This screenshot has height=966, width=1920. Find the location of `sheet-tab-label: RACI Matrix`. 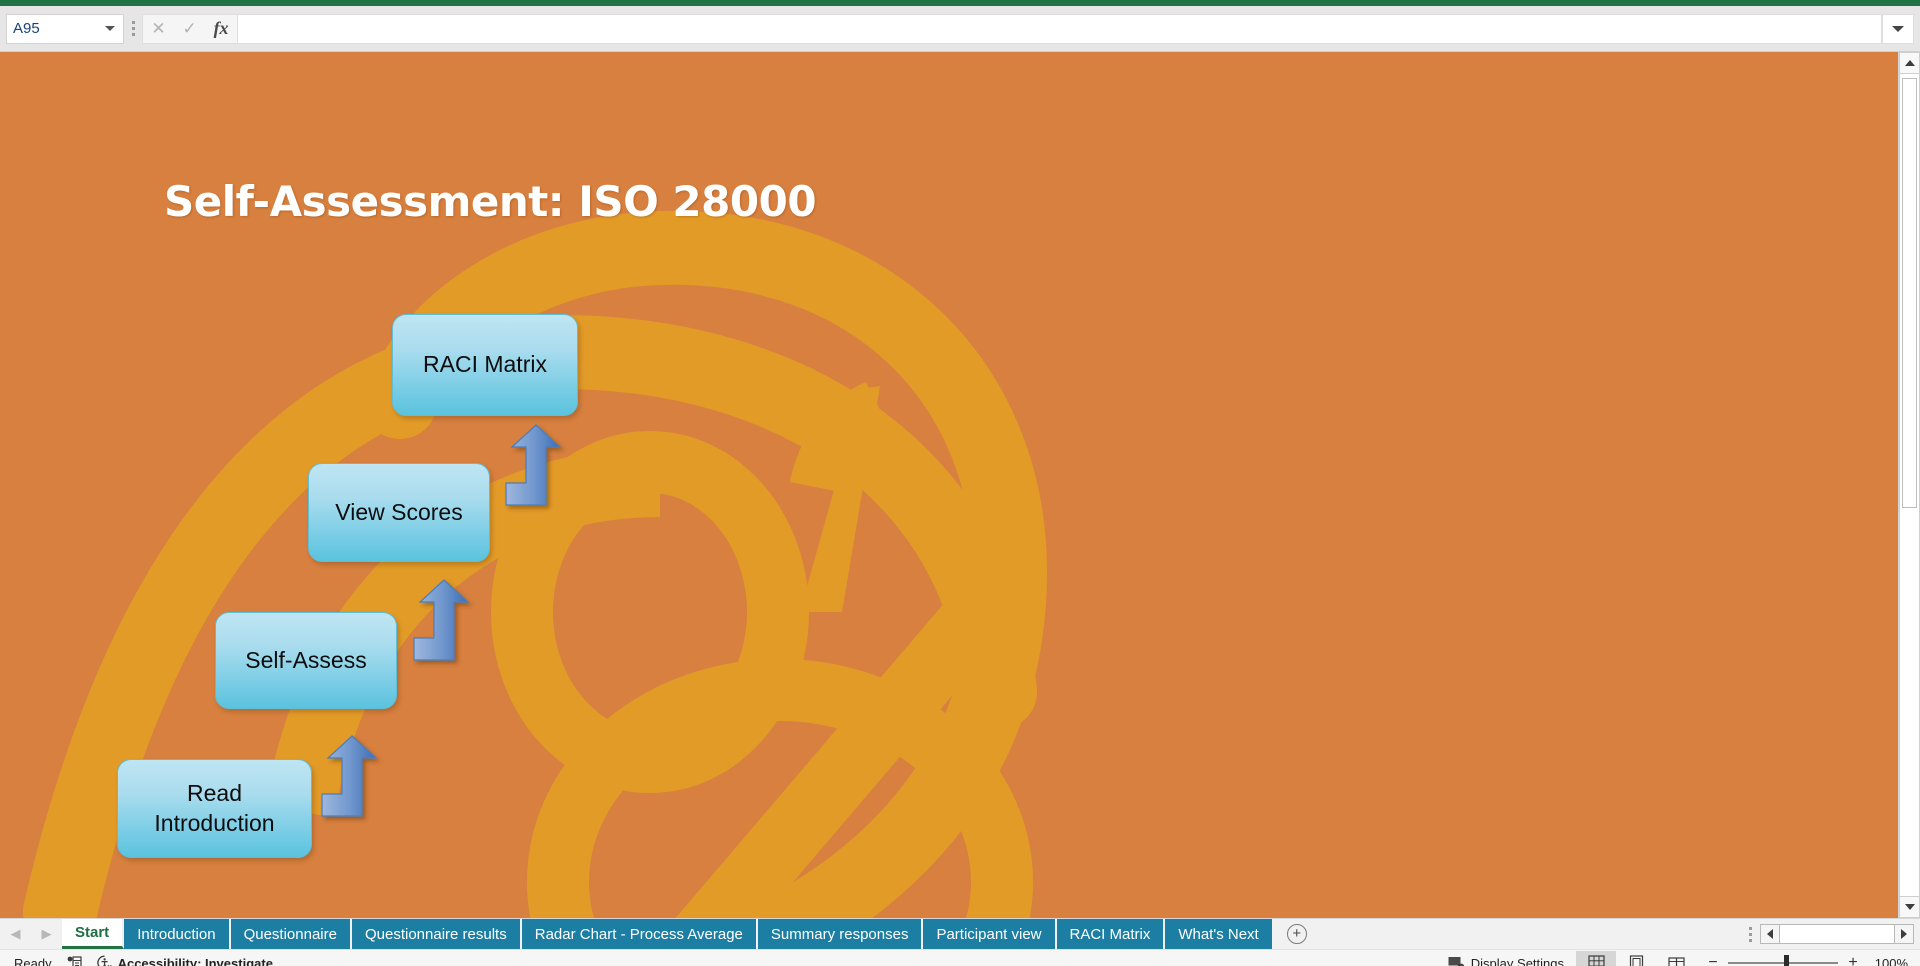

sheet-tab-label: RACI Matrix is located at coordinates (1110, 934).